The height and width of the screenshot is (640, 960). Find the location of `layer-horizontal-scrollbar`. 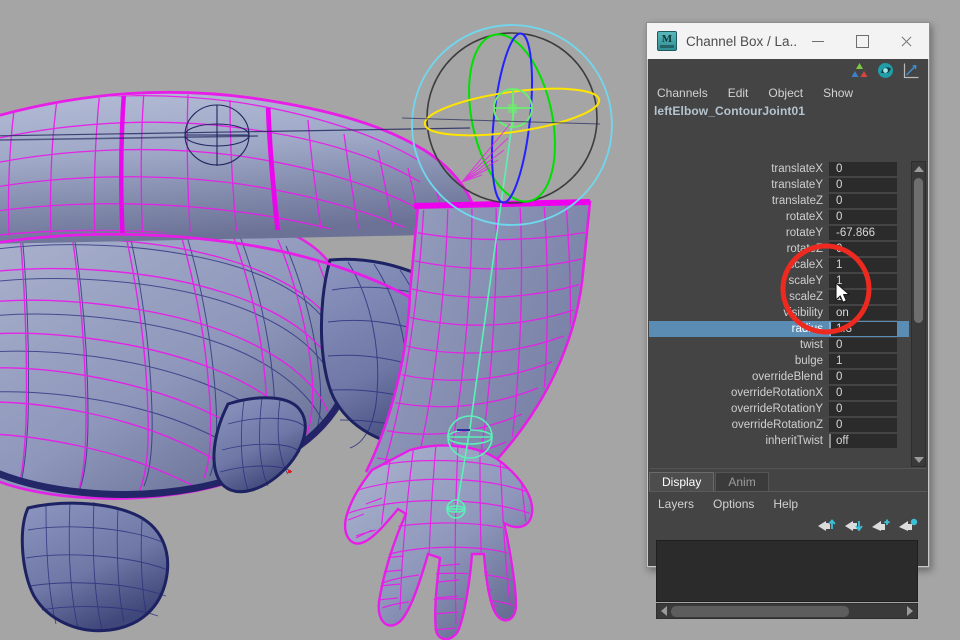

layer-horizontal-scrollbar is located at coordinates (787, 611).